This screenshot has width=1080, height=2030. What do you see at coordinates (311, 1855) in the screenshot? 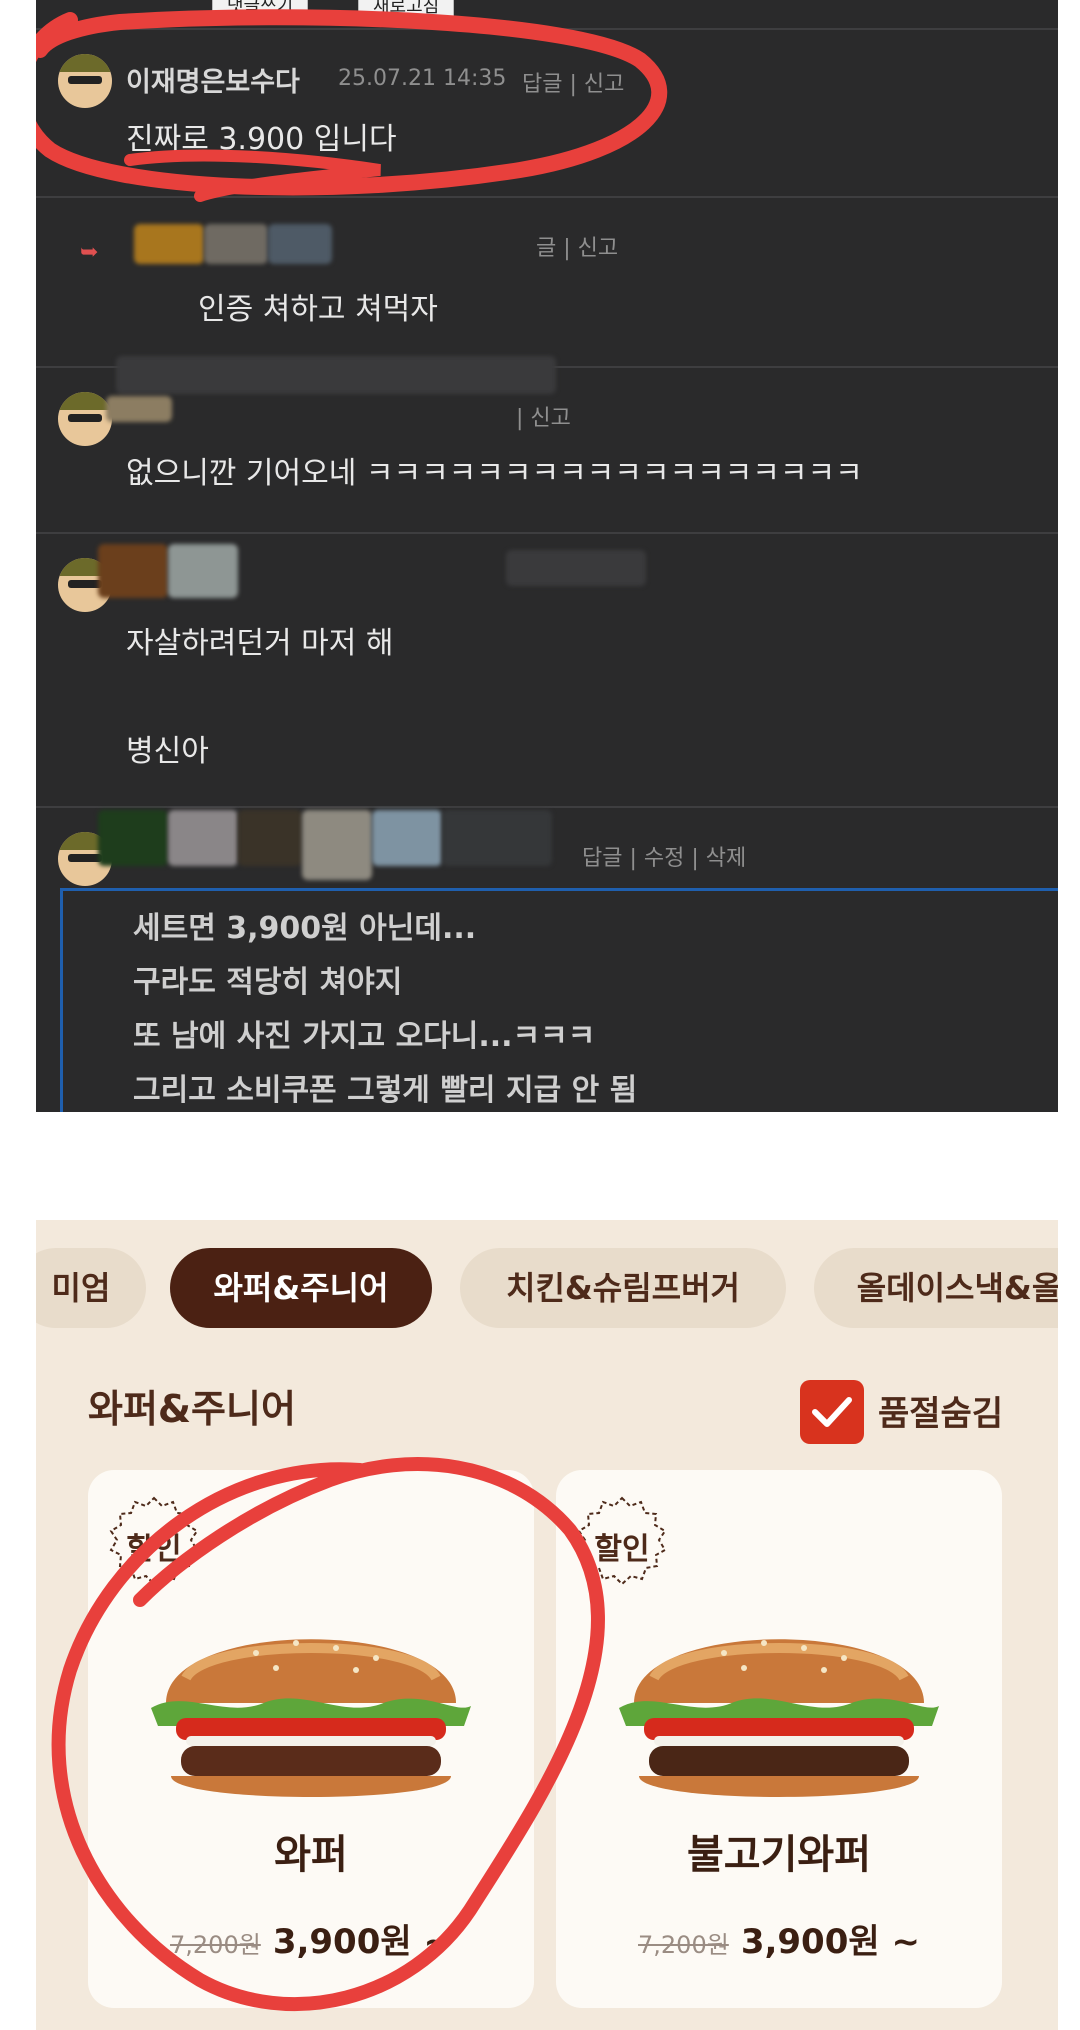
I see `product-name: 와퍼` at bounding box center [311, 1855].